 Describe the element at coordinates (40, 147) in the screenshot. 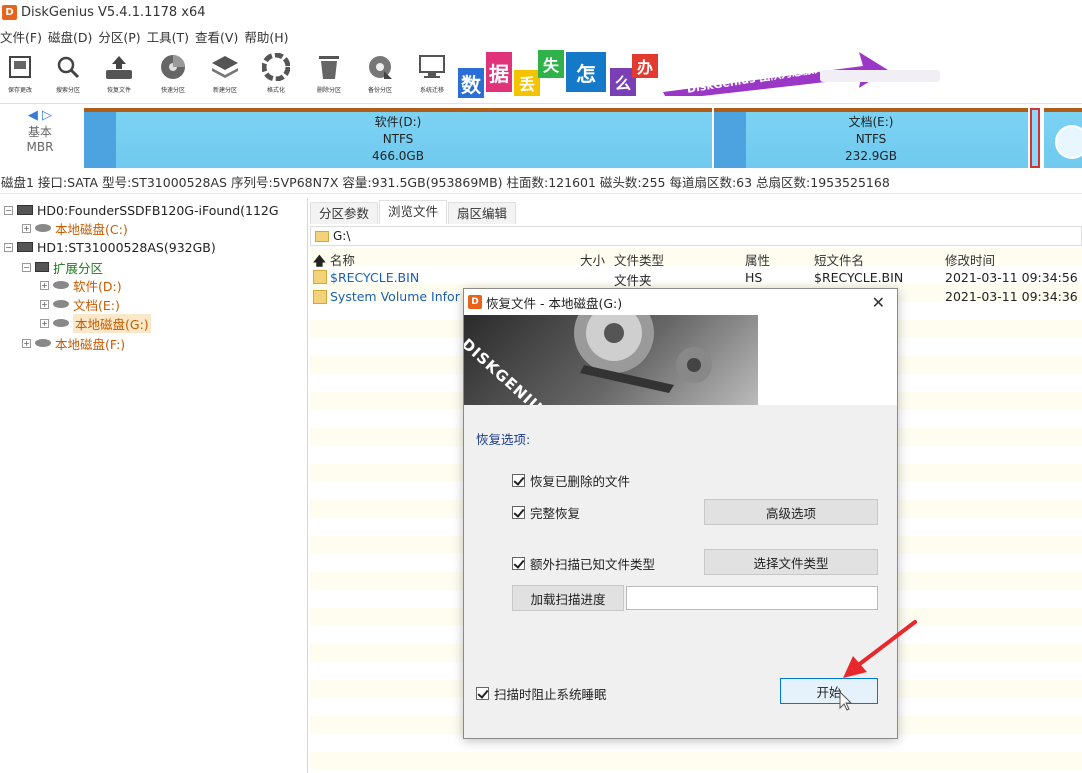

I see `disk-scheme: MBR` at that location.